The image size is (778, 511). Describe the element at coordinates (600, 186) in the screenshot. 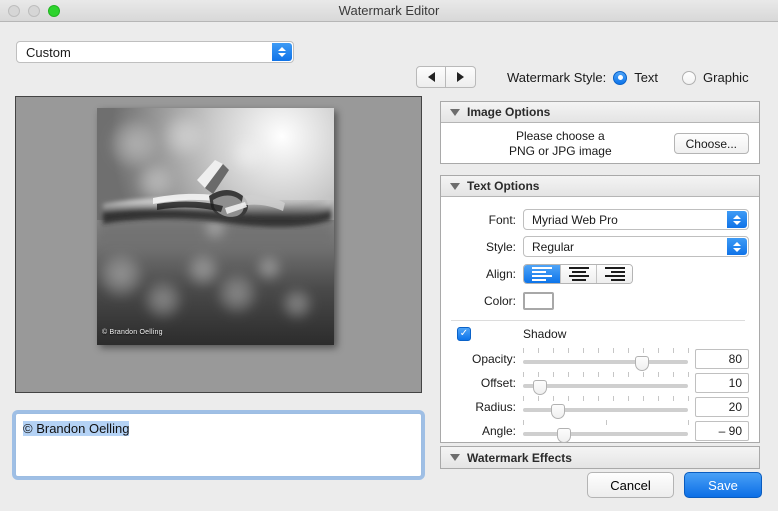

I see `text-options-header: Text Options` at that location.